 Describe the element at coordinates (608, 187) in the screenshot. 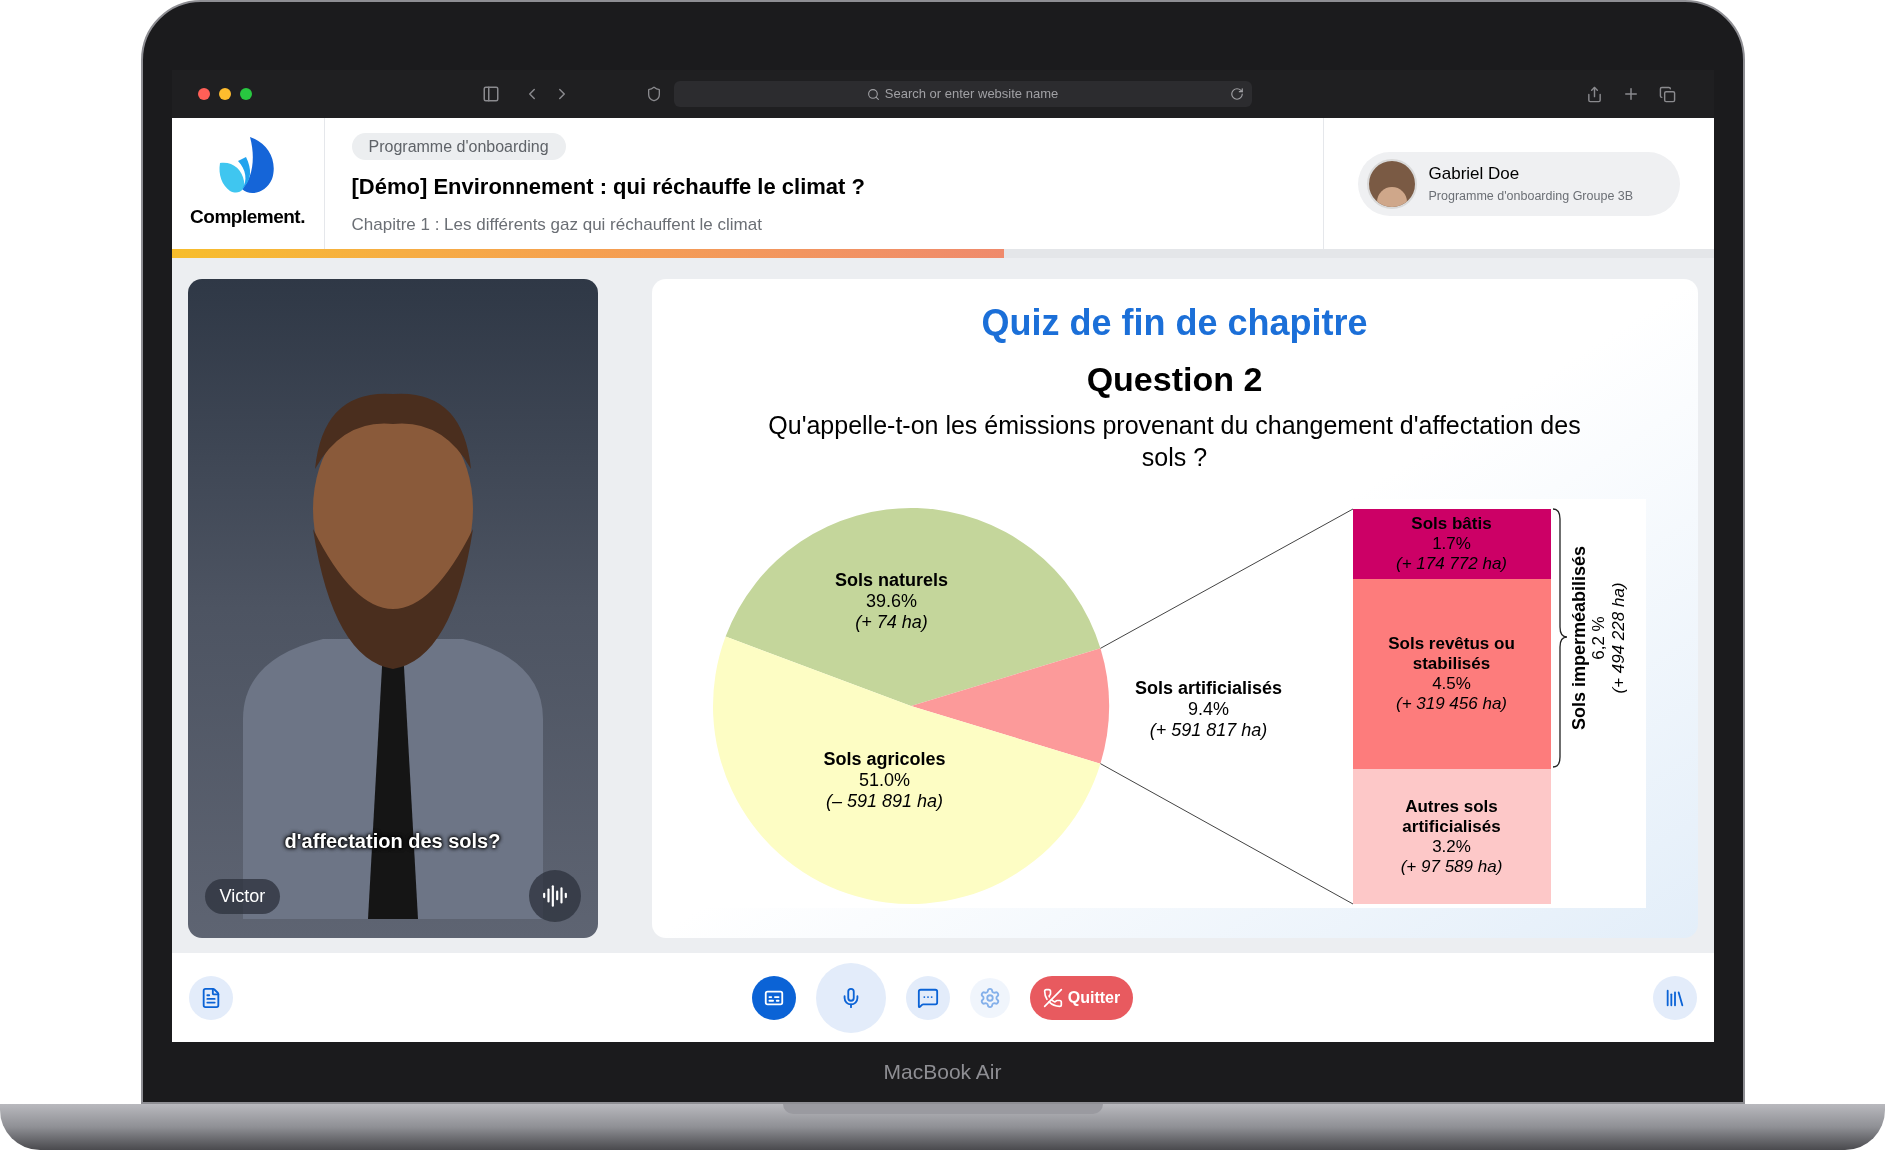

I see `course-title: [Démo] Environnement : qui réchauffe le climat ?` at that location.